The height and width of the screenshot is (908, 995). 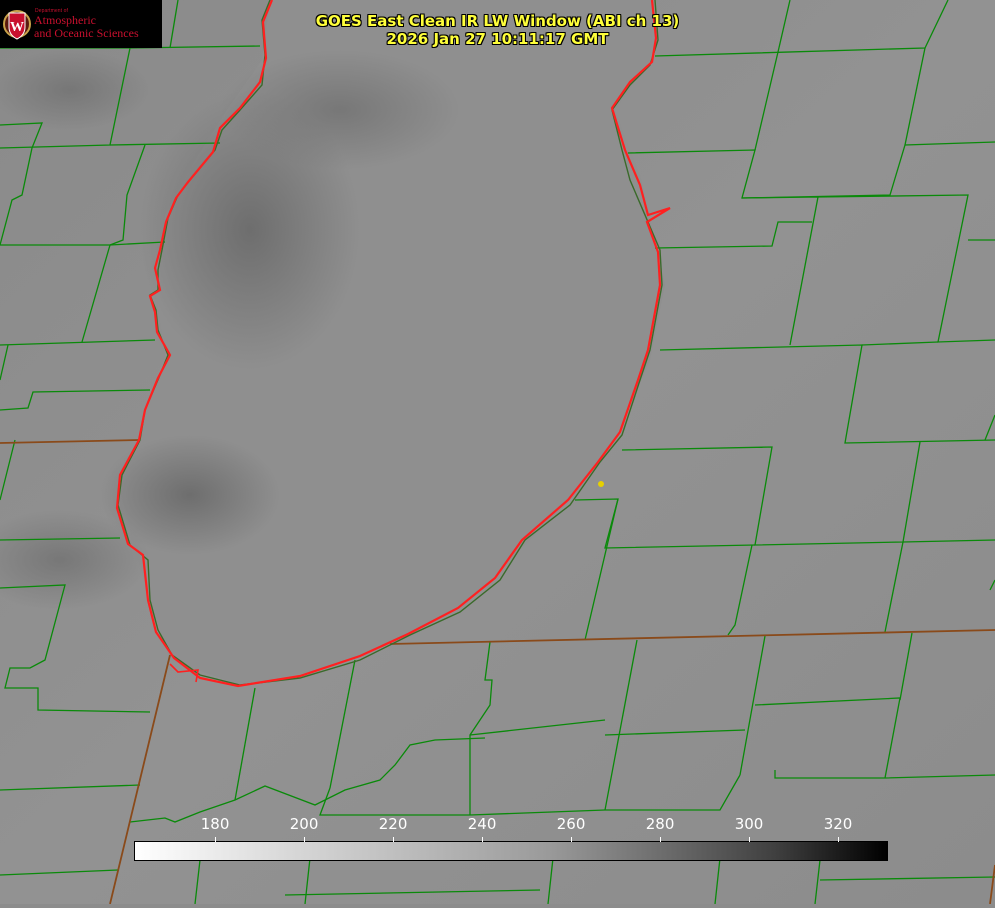 I want to click on colorbar-tick-label: 240, so click(x=482, y=824).